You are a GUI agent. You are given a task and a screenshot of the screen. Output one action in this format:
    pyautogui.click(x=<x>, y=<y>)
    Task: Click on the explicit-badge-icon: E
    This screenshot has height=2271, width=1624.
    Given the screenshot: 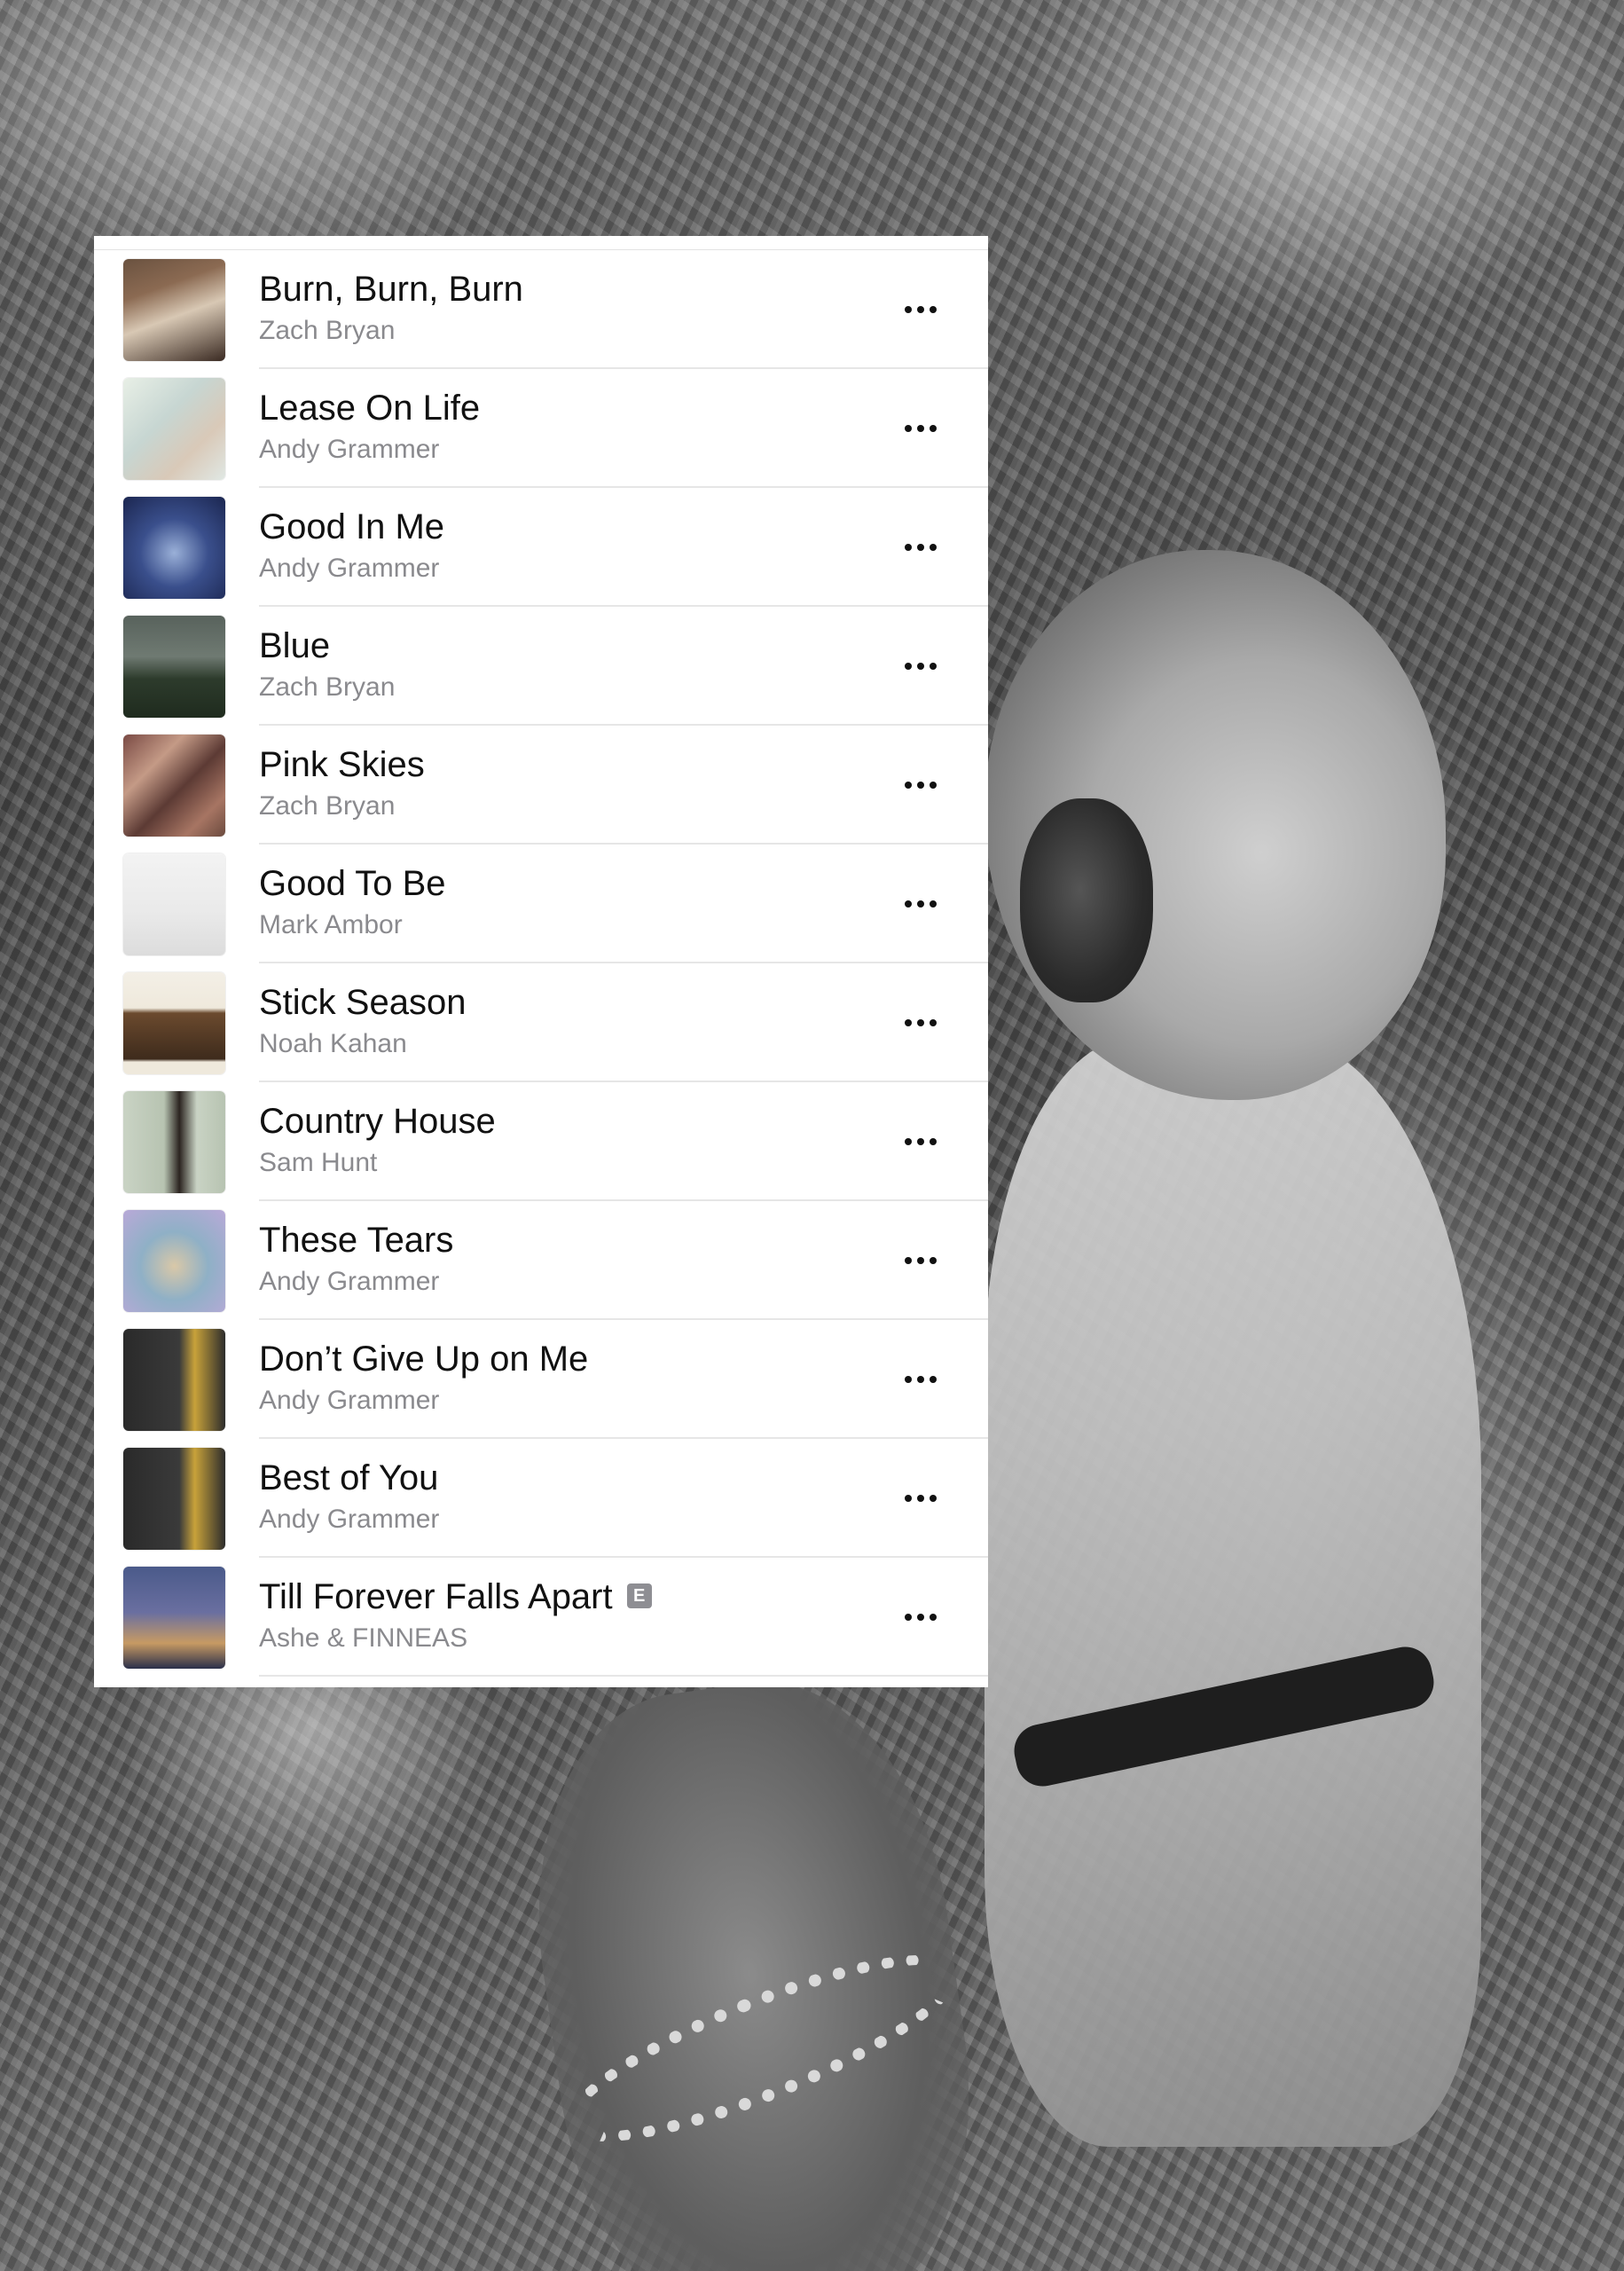 What is the action you would take?
    pyautogui.click(x=639, y=1596)
    